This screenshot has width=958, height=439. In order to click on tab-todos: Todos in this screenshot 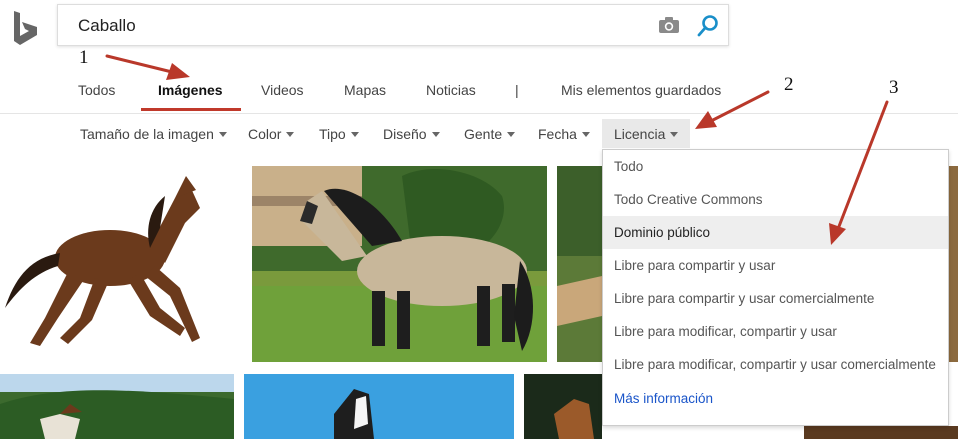, I will do `click(96, 90)`.